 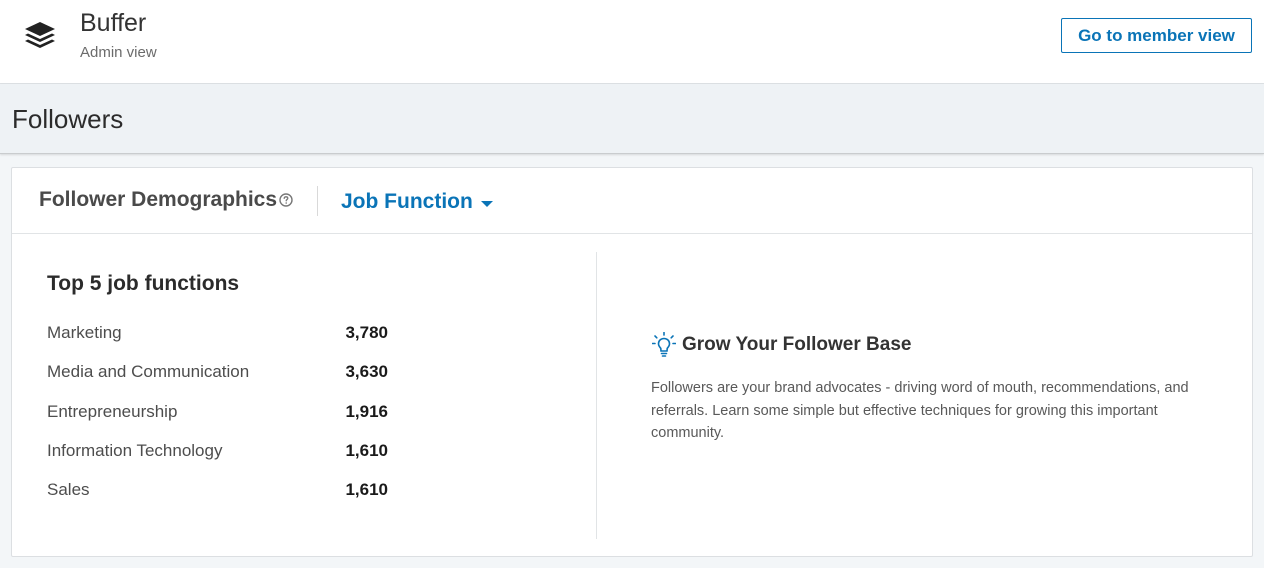 I want to click on page-title: Followers, so click(x=68, y=119).